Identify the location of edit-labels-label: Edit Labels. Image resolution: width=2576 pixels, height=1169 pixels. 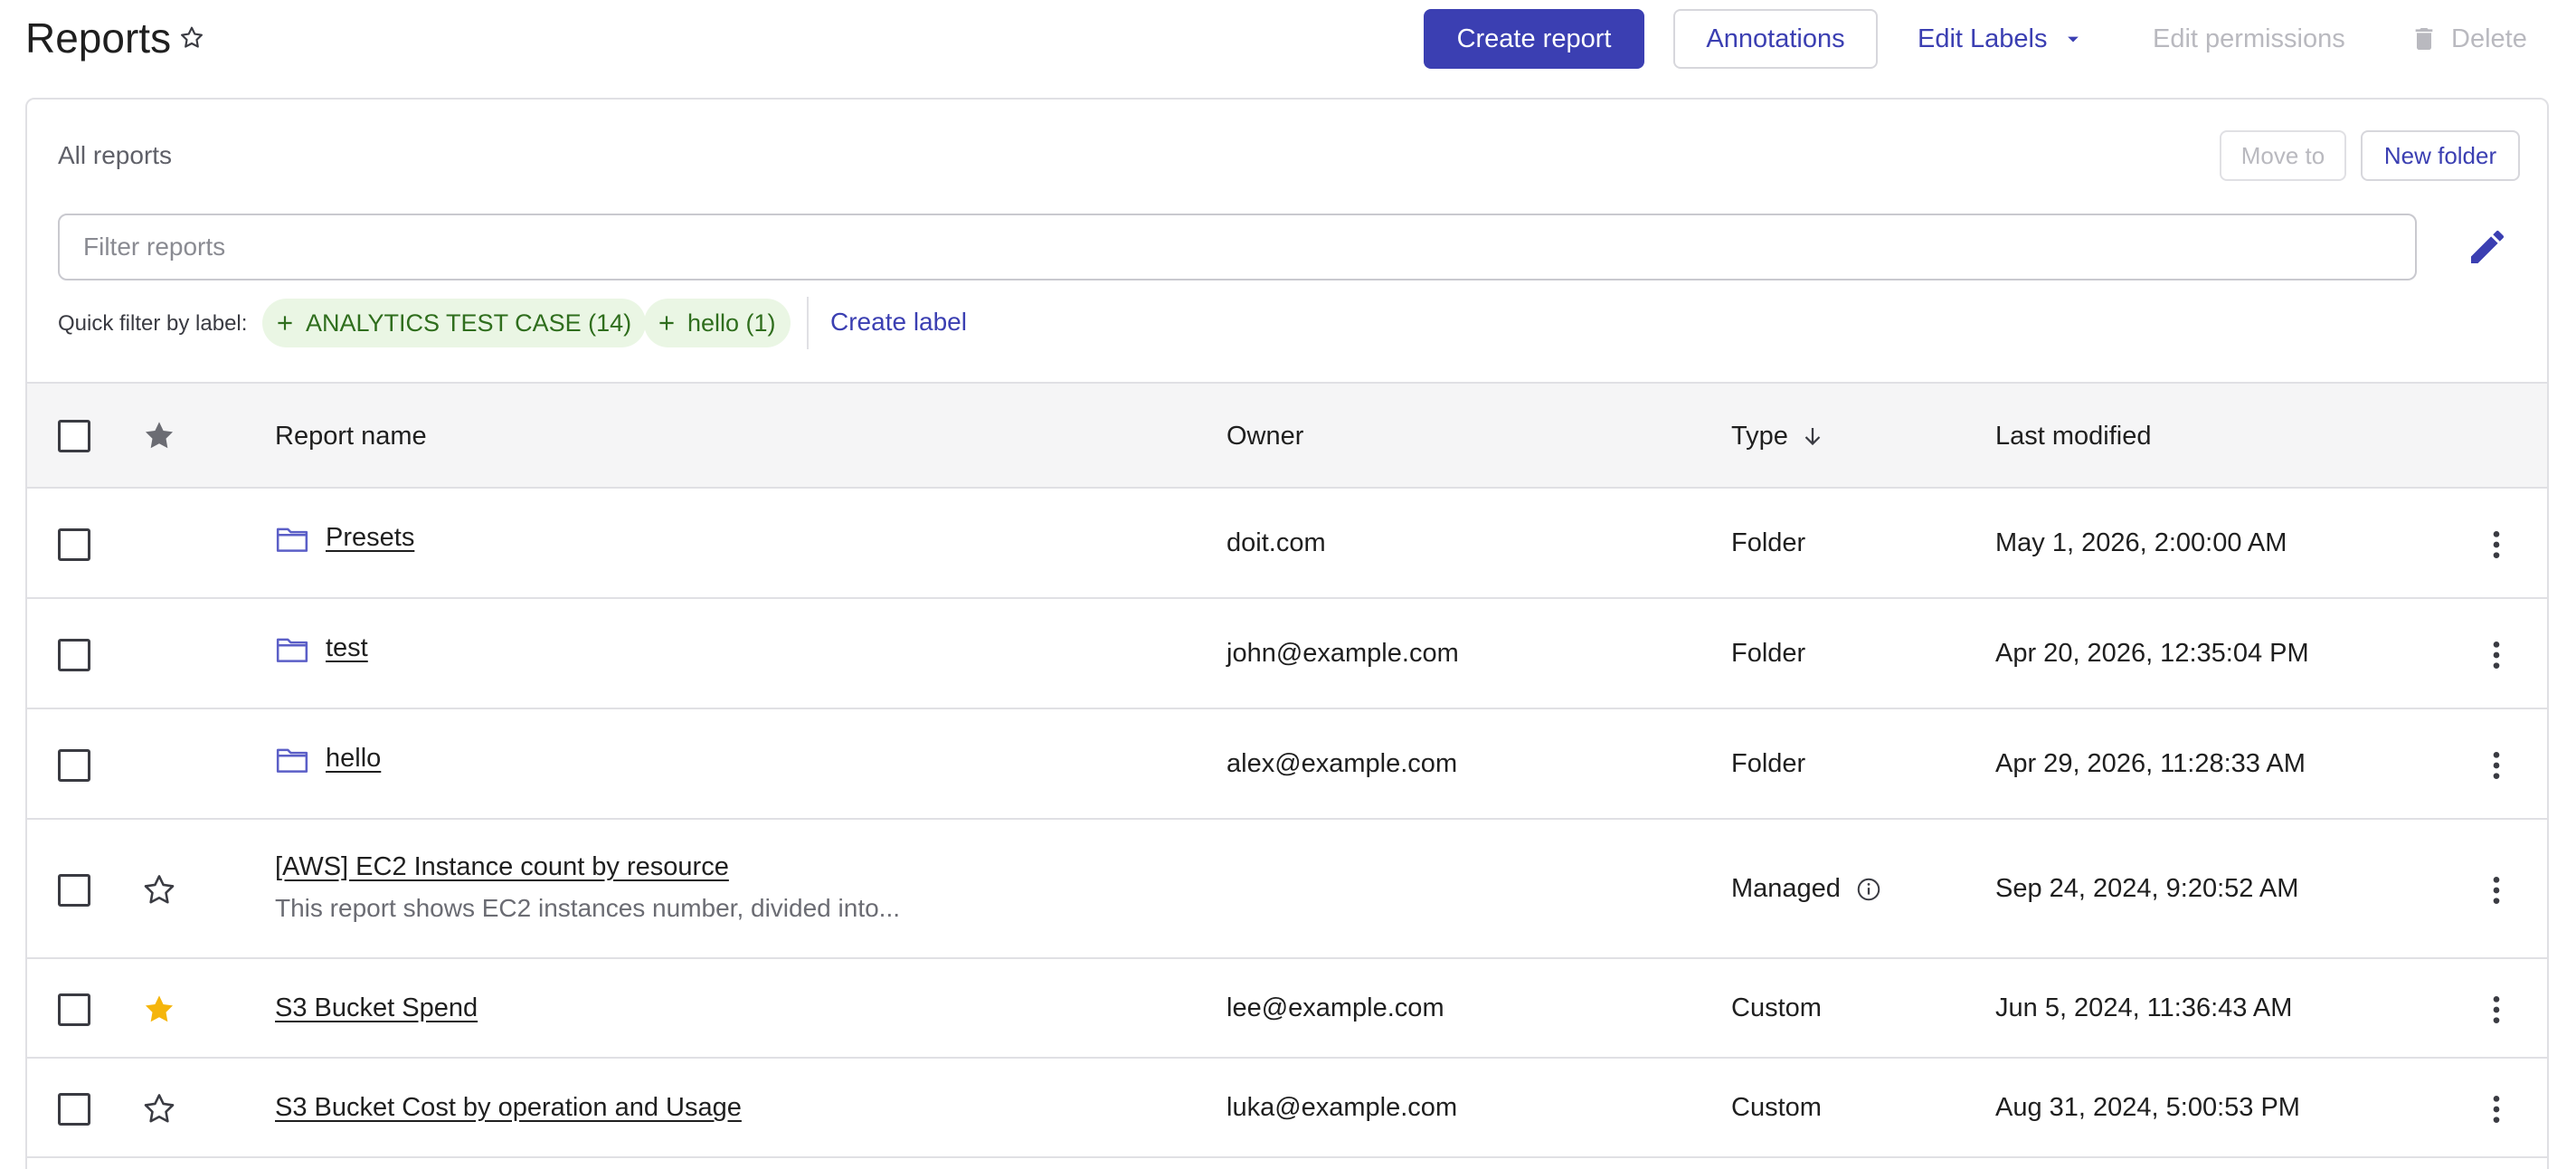
(1983, 38).